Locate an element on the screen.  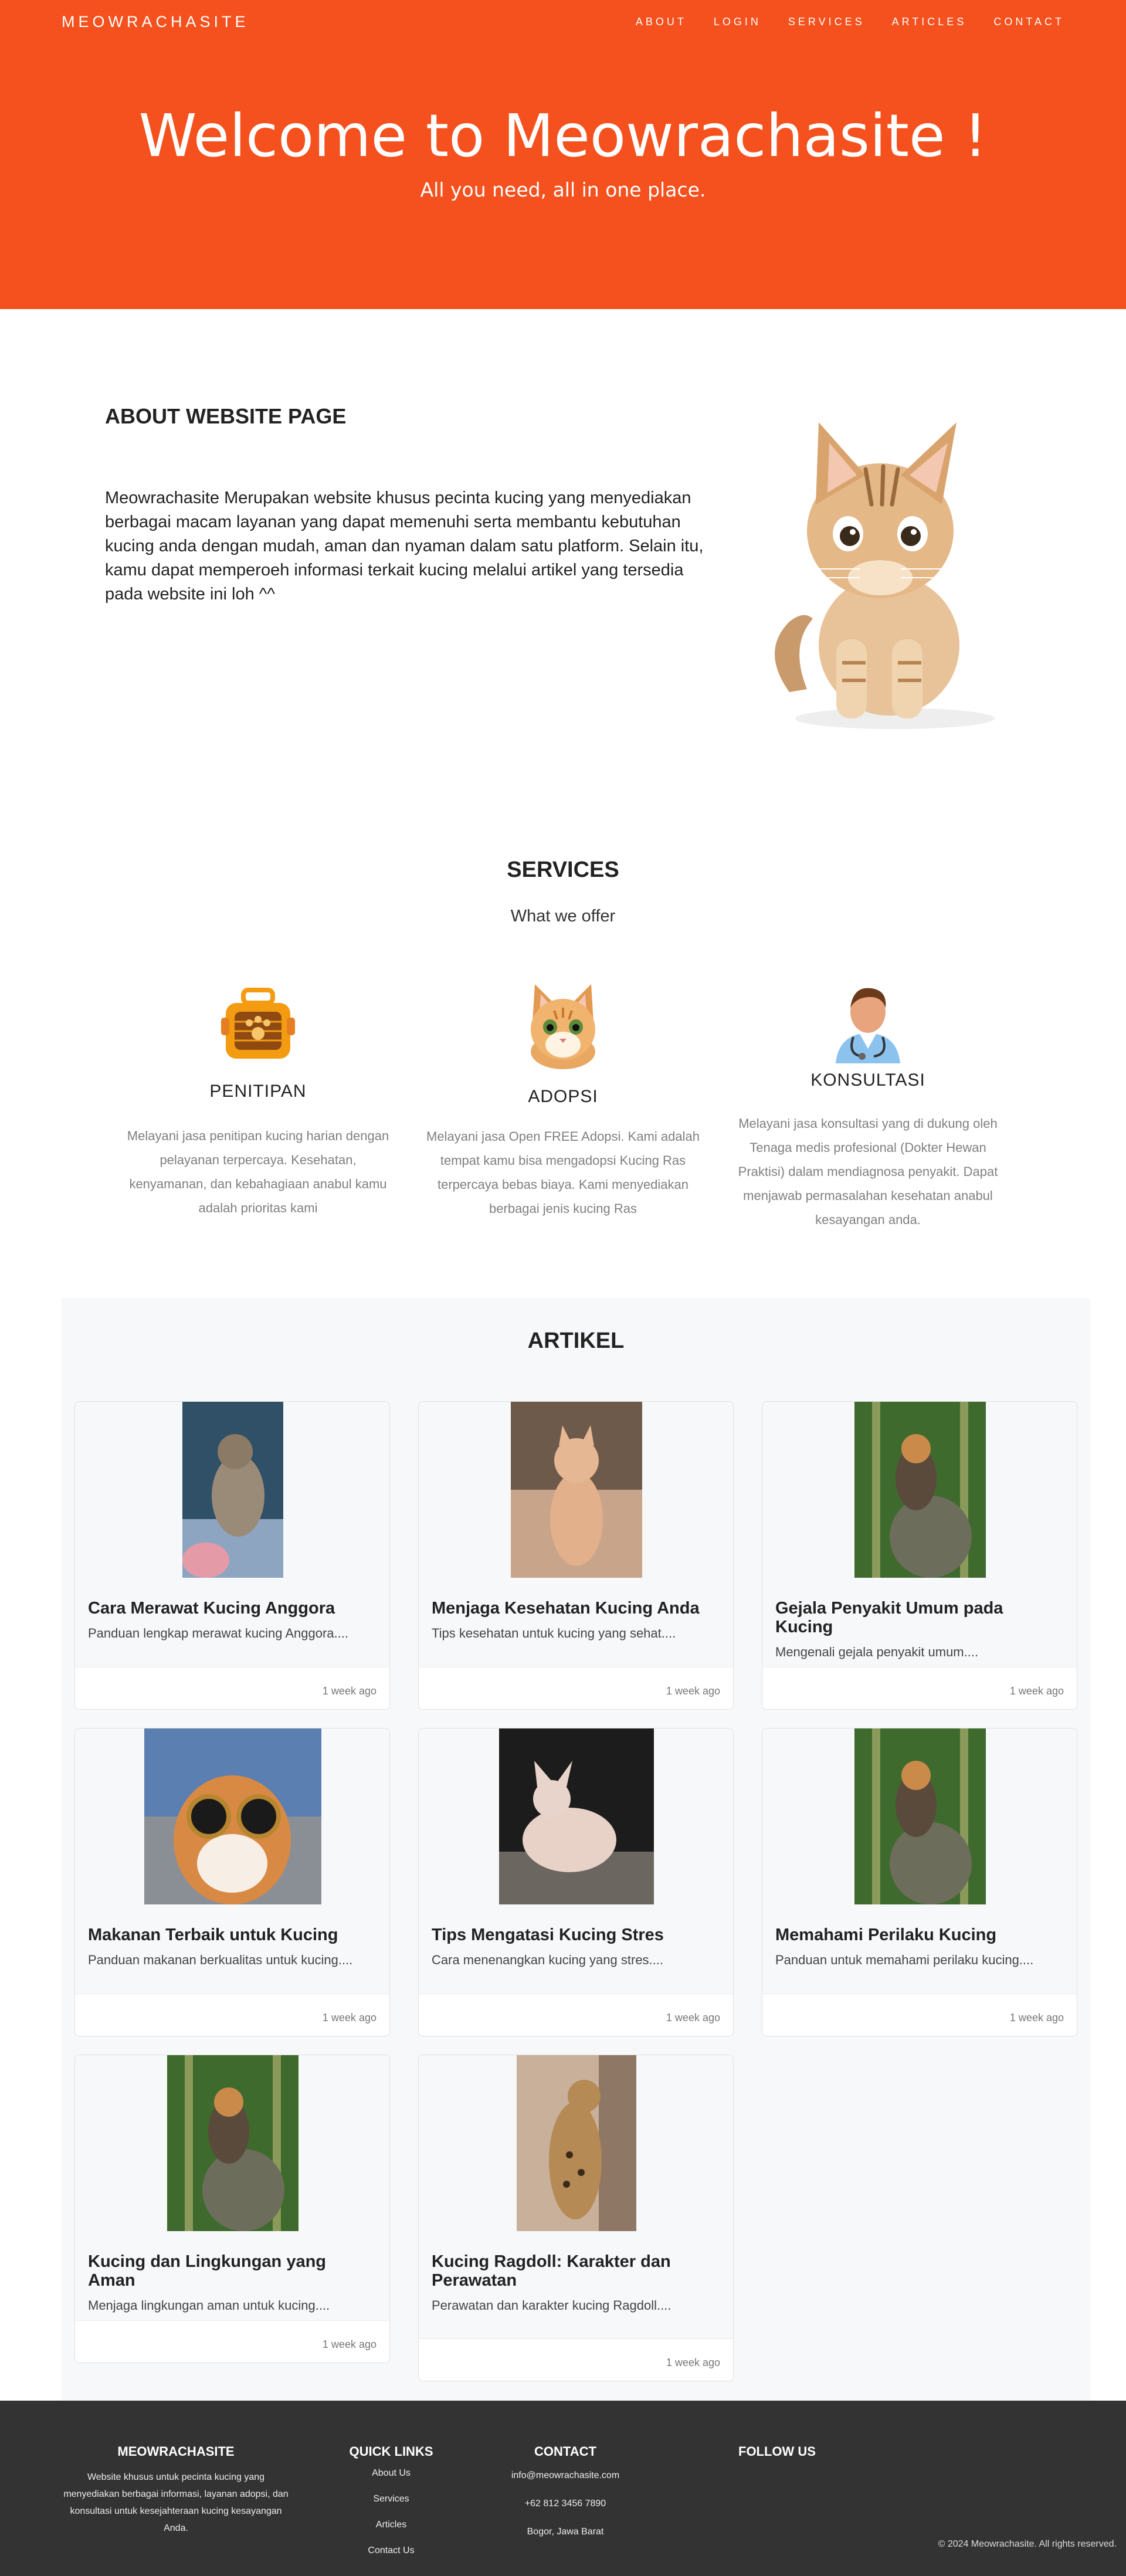
service-title-konsultasi: KONSULTASI is located at coordinates (867, 1080).